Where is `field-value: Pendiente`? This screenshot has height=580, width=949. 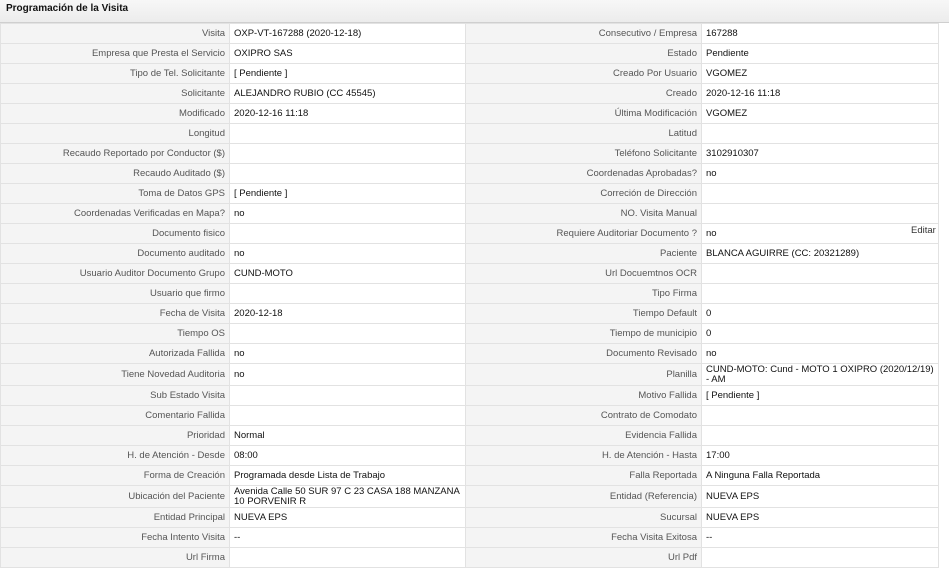
field-value: Pendiente is located at coordinates (820, 53).